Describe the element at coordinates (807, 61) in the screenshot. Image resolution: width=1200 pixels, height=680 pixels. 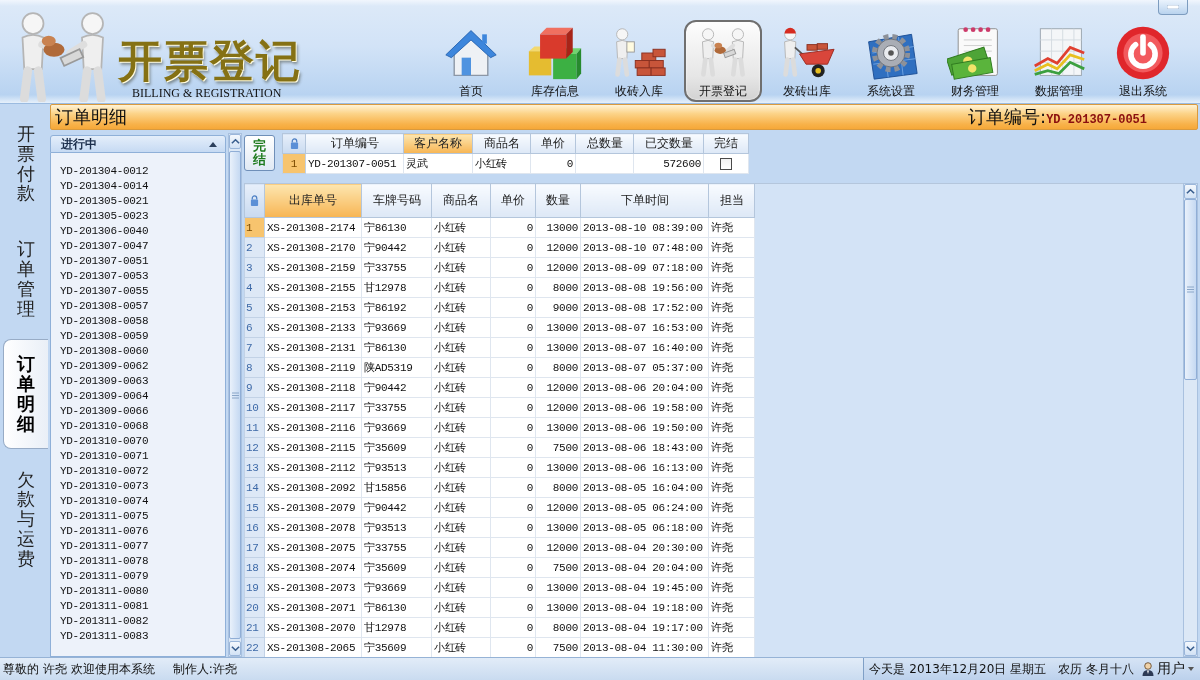
I see `nav-button: 发砖出库` at that location.